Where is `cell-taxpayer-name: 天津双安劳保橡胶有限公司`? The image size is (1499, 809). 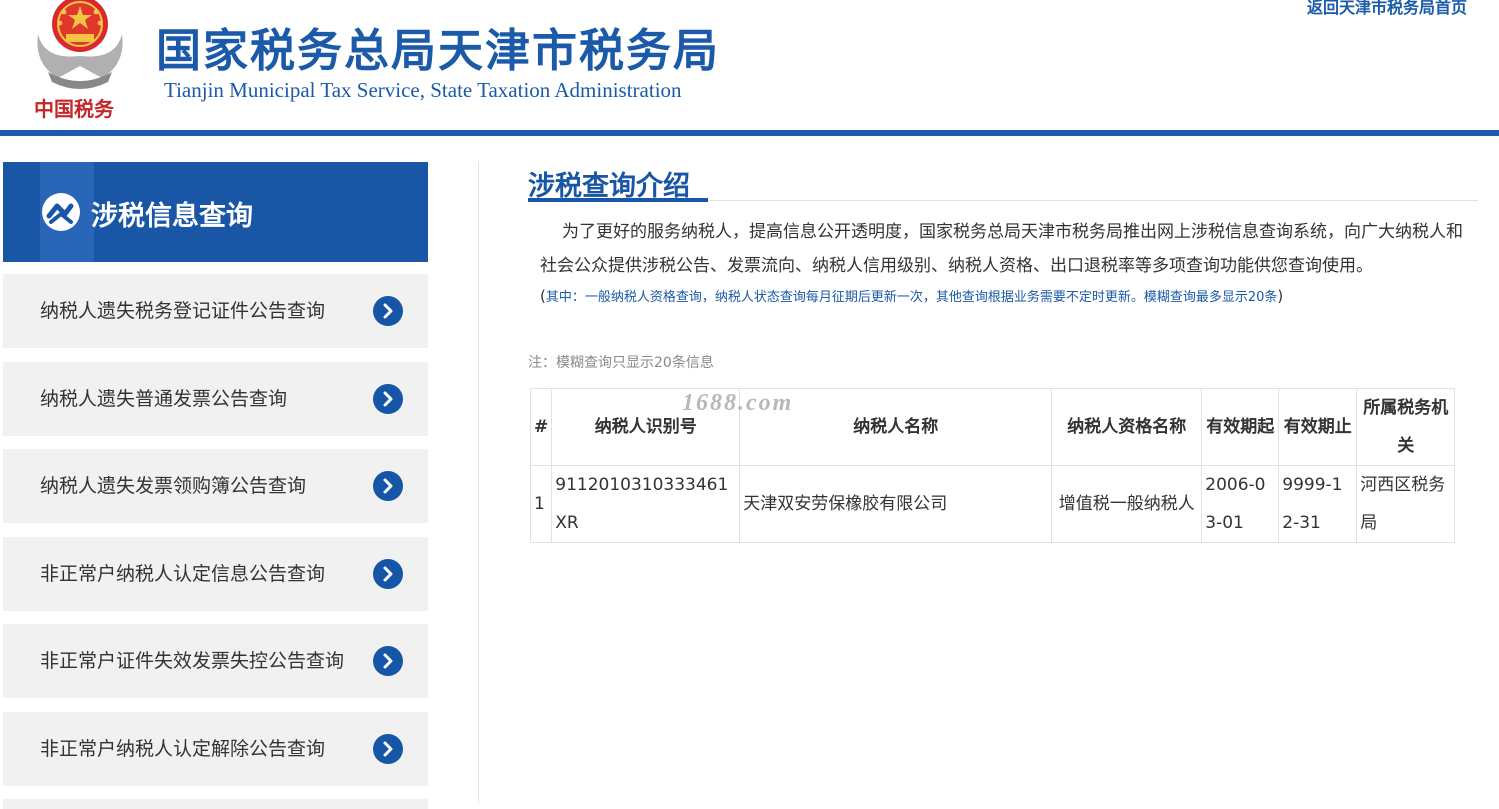
cell-taxpayer-name: 天津双安劳保橡胶有限公司 is located at coordinates (896, 504).